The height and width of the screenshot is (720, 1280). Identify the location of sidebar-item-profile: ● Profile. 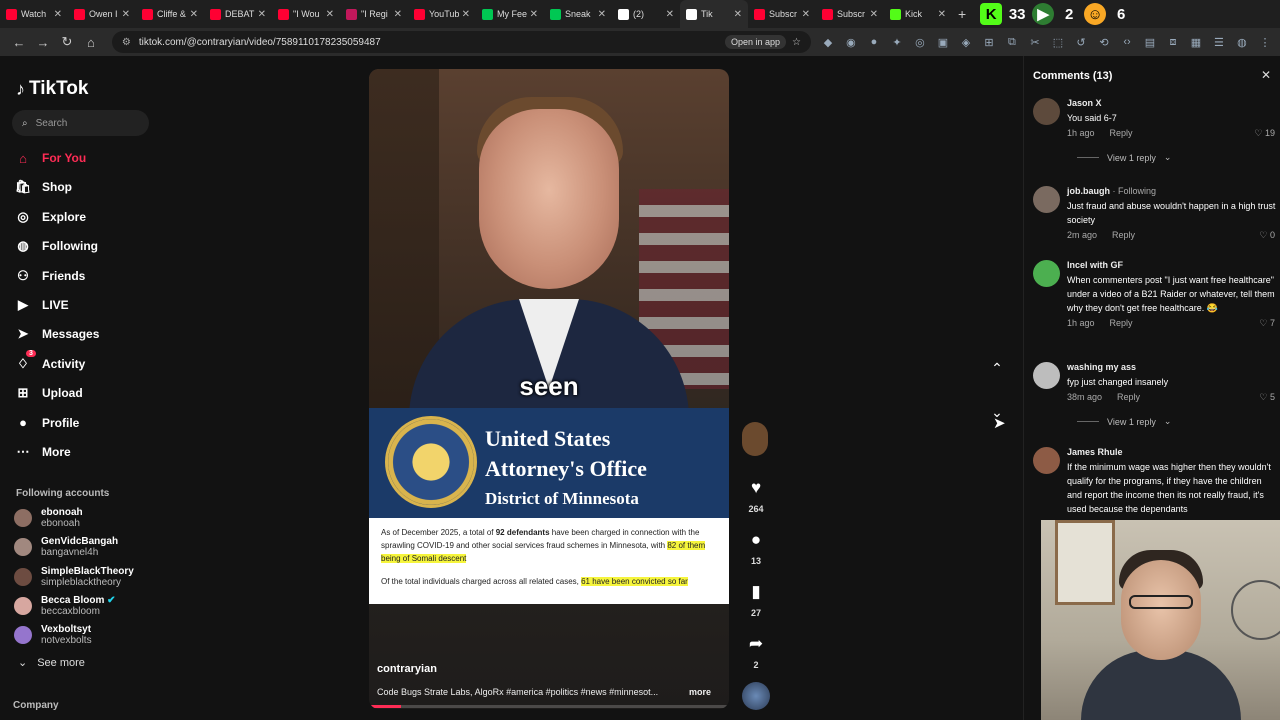
(46, 423).